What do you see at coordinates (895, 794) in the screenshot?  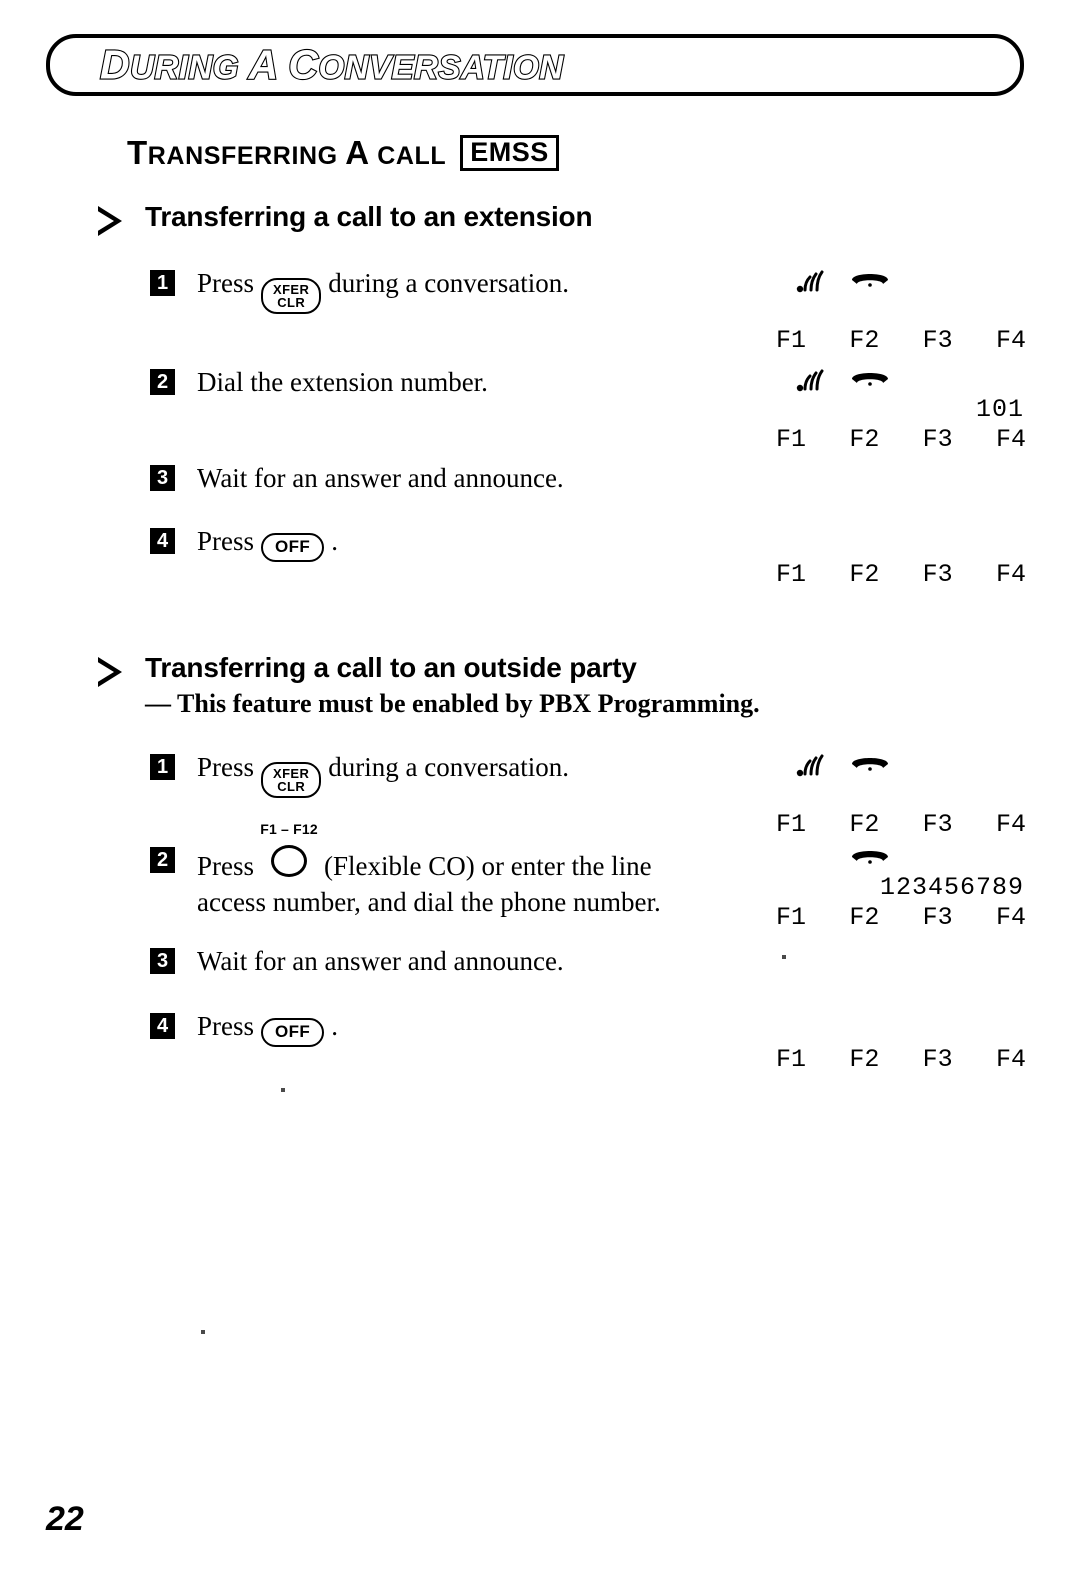 I see `lcd-display-4: F1 F2 F3 F4` at bounding box center [895, 794].